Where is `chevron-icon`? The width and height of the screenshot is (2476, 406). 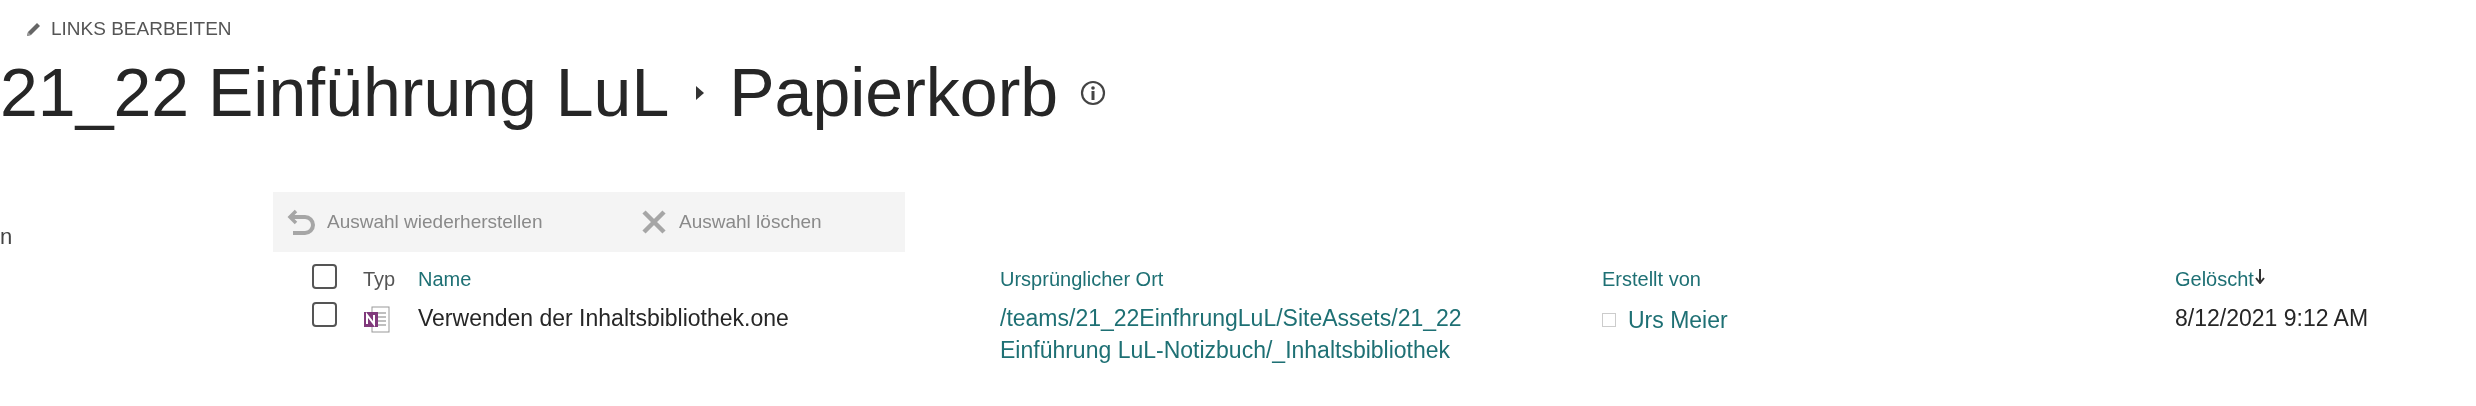
chevron-icon is located at coordinates (700, 93).